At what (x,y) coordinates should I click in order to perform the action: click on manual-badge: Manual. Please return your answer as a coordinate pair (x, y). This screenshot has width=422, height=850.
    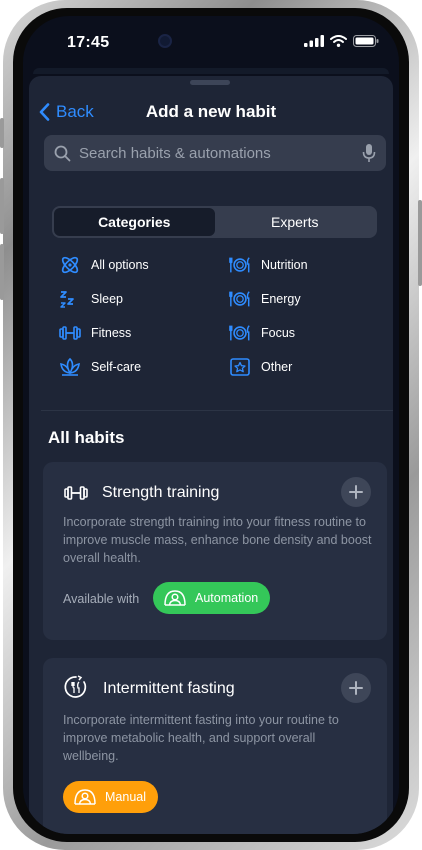
    Looking at the image, I should click on (110, 797).